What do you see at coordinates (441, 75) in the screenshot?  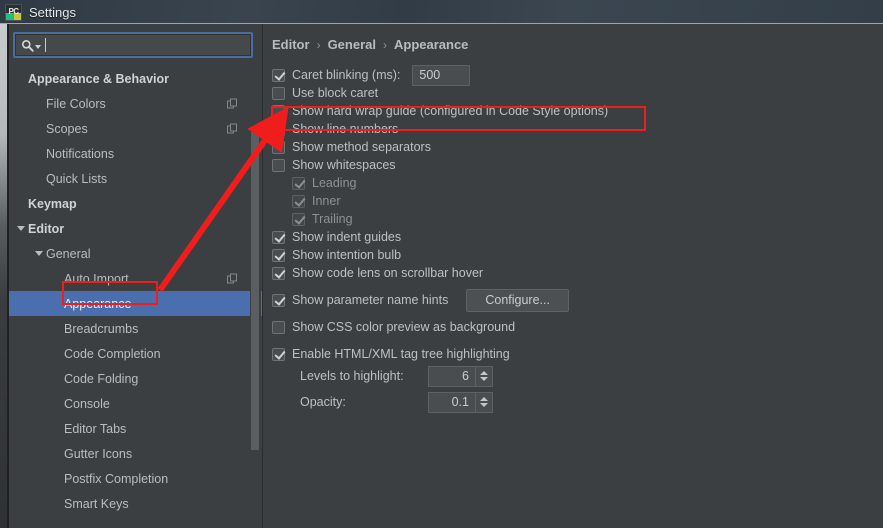 I see `caret-blinking-input: 500` at bounding box center [441, 75].